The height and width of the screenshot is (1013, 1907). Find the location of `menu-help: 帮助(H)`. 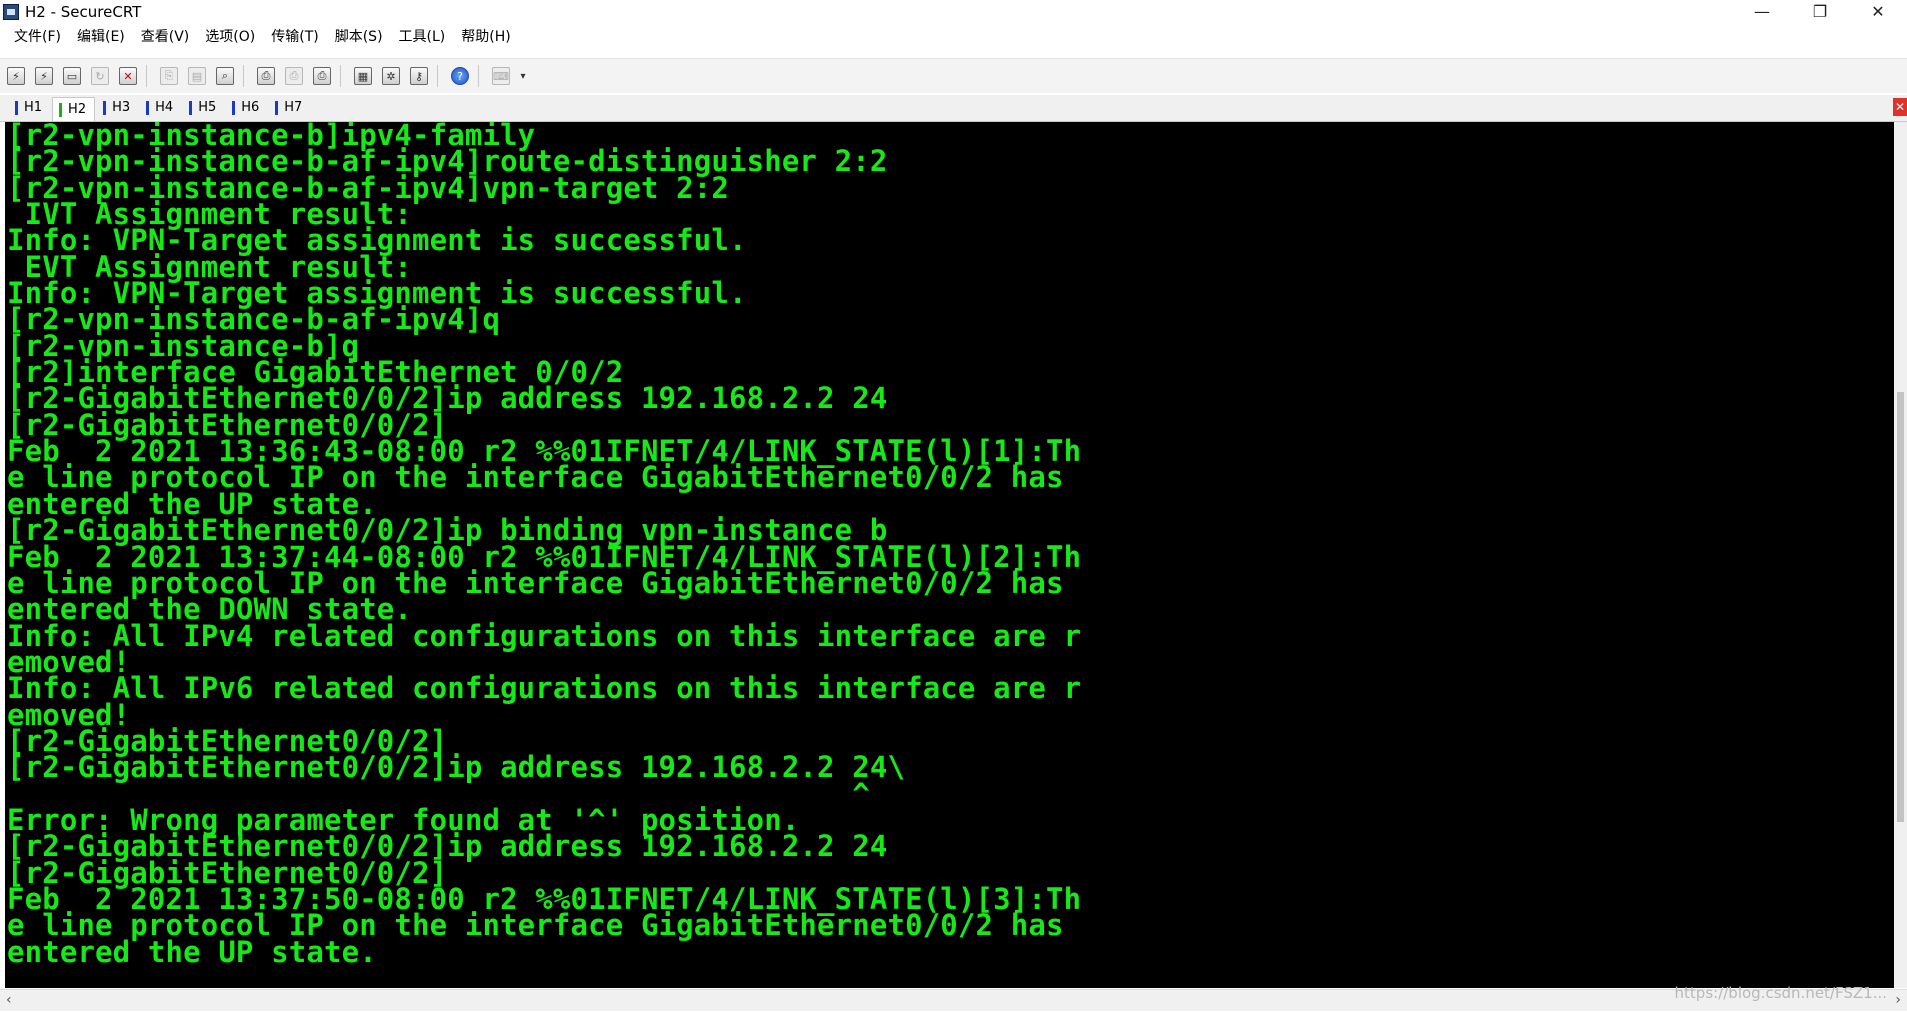

menu-help: 帮助(H) is located at coordinates (485, 37).